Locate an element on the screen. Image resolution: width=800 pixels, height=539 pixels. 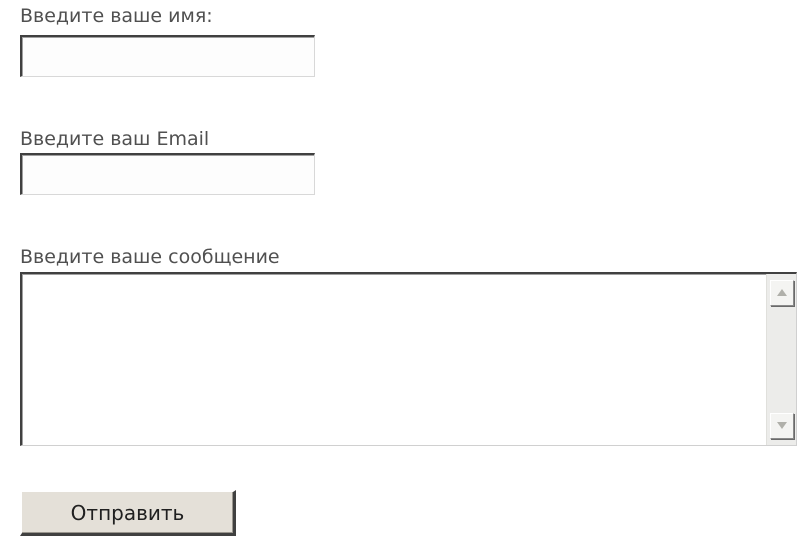
scroll-up-arrow-icon is located at coordinates (782, 292).